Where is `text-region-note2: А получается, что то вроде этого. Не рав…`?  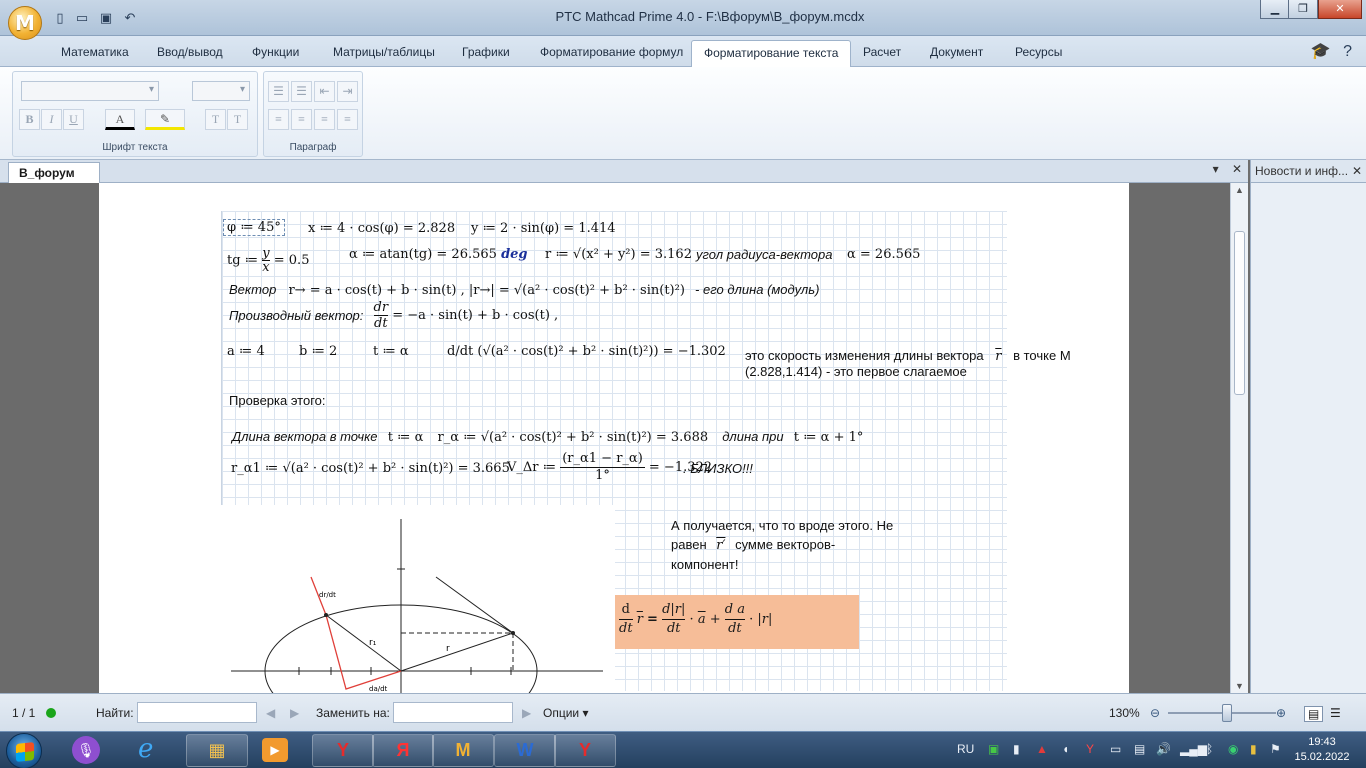 text-region-note2: А получается, что то вроде этого. Не рав… is located at coordinates (782, 545).